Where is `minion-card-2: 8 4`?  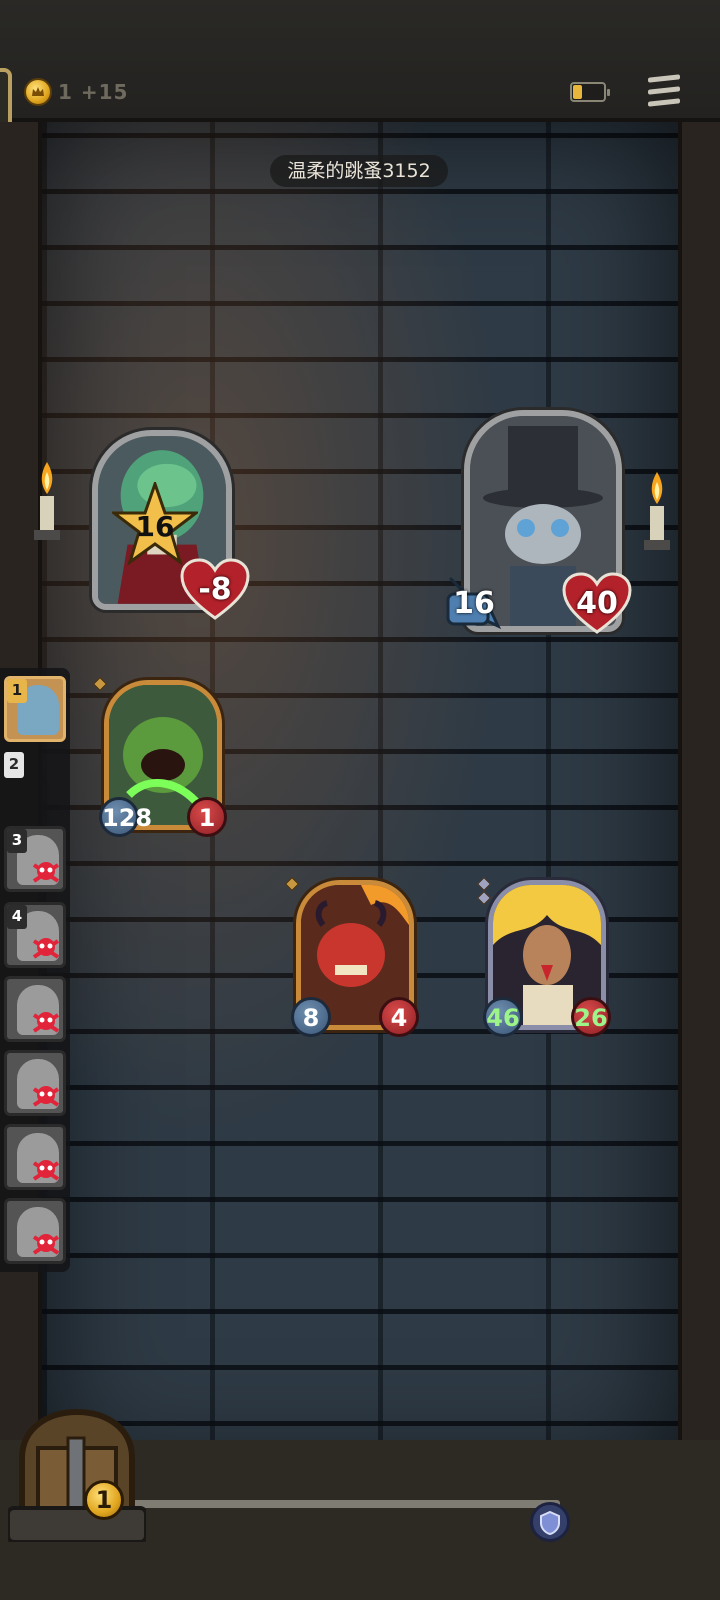
minion-card-2: 8 4 is located at coordinates (351, 956).